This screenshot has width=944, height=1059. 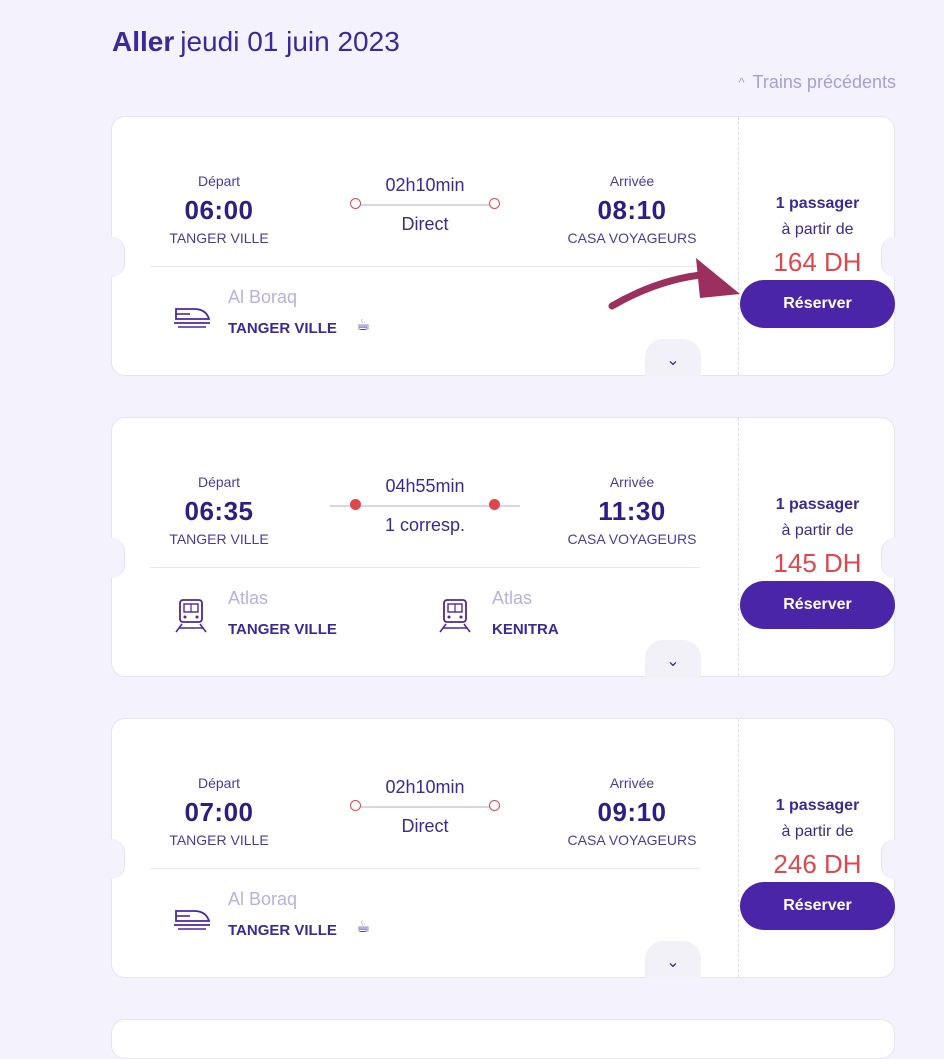 What do you see at coordinates (290, 41) in the screenshot?
I see `travel-date: jeudi 01 juin 2023` at bounding box center [290, 41].